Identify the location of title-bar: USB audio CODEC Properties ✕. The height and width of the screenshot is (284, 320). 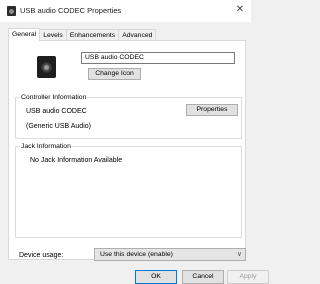
(125, 11).